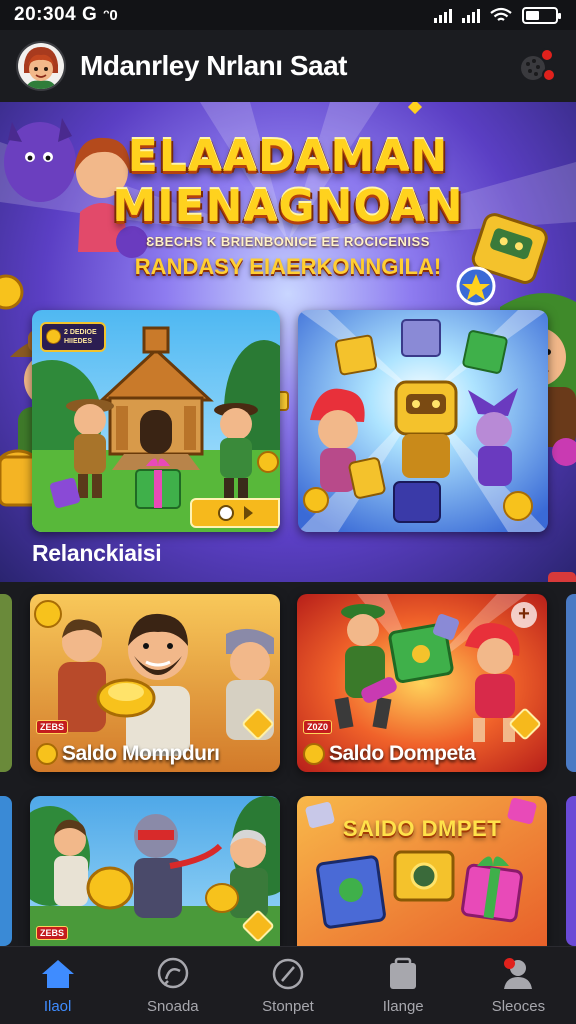 This screenshot has height=1024, width=576. I want to click on promo-tag: 2 DEDIOE HIIEDES, so click(73, 337).